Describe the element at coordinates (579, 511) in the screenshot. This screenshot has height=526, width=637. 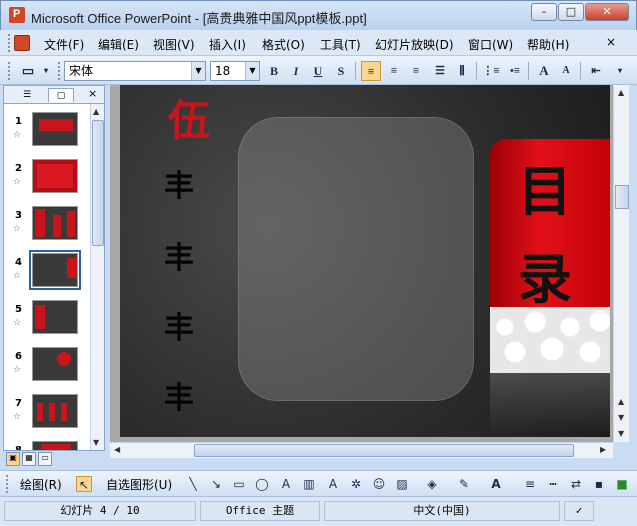
I see `spelling-check-icon: ✓` at that location.